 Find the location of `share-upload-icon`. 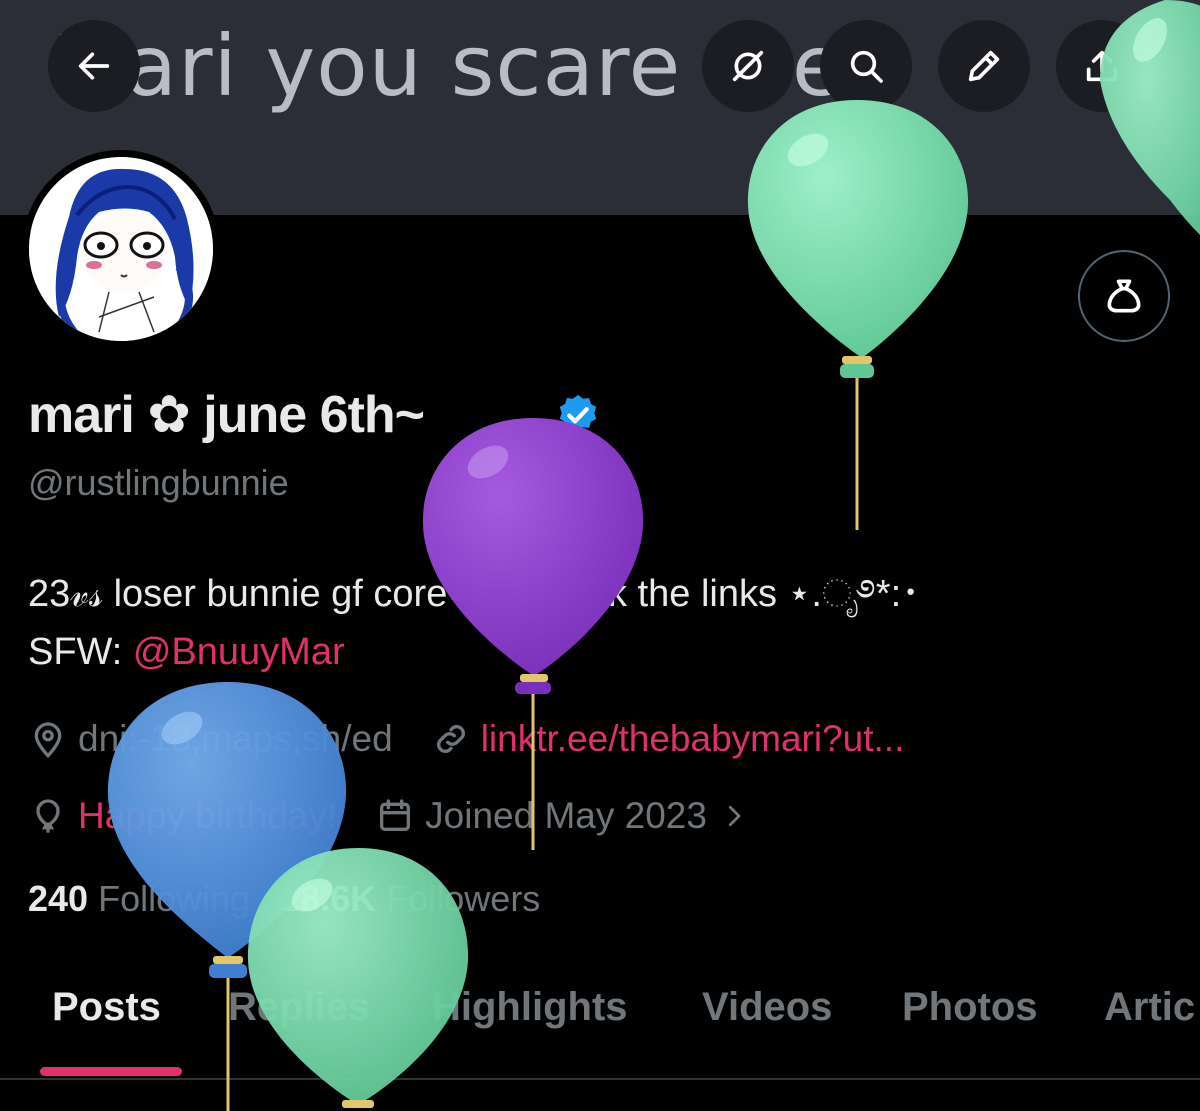

share-upload-icon is located at coordinates (1102, 66).